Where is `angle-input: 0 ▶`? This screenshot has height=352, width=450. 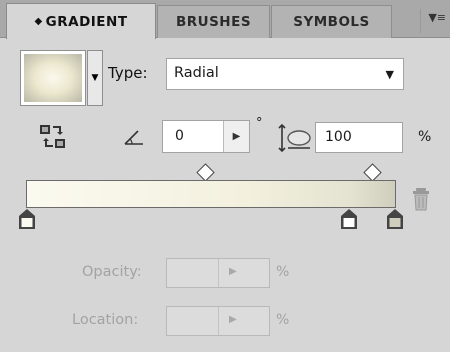
angle-input: 0 ▶ is located at coordinates (206, 136).